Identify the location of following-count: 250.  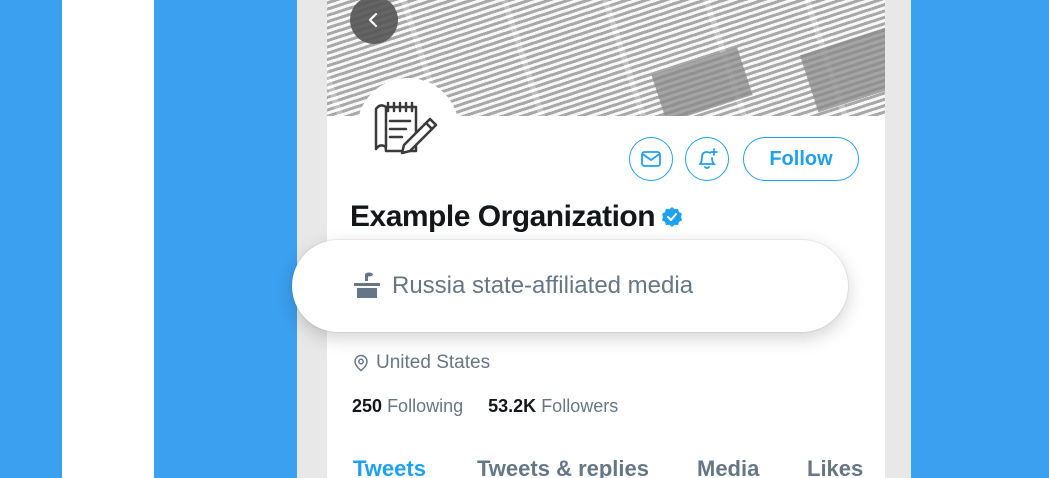
(367, 406).